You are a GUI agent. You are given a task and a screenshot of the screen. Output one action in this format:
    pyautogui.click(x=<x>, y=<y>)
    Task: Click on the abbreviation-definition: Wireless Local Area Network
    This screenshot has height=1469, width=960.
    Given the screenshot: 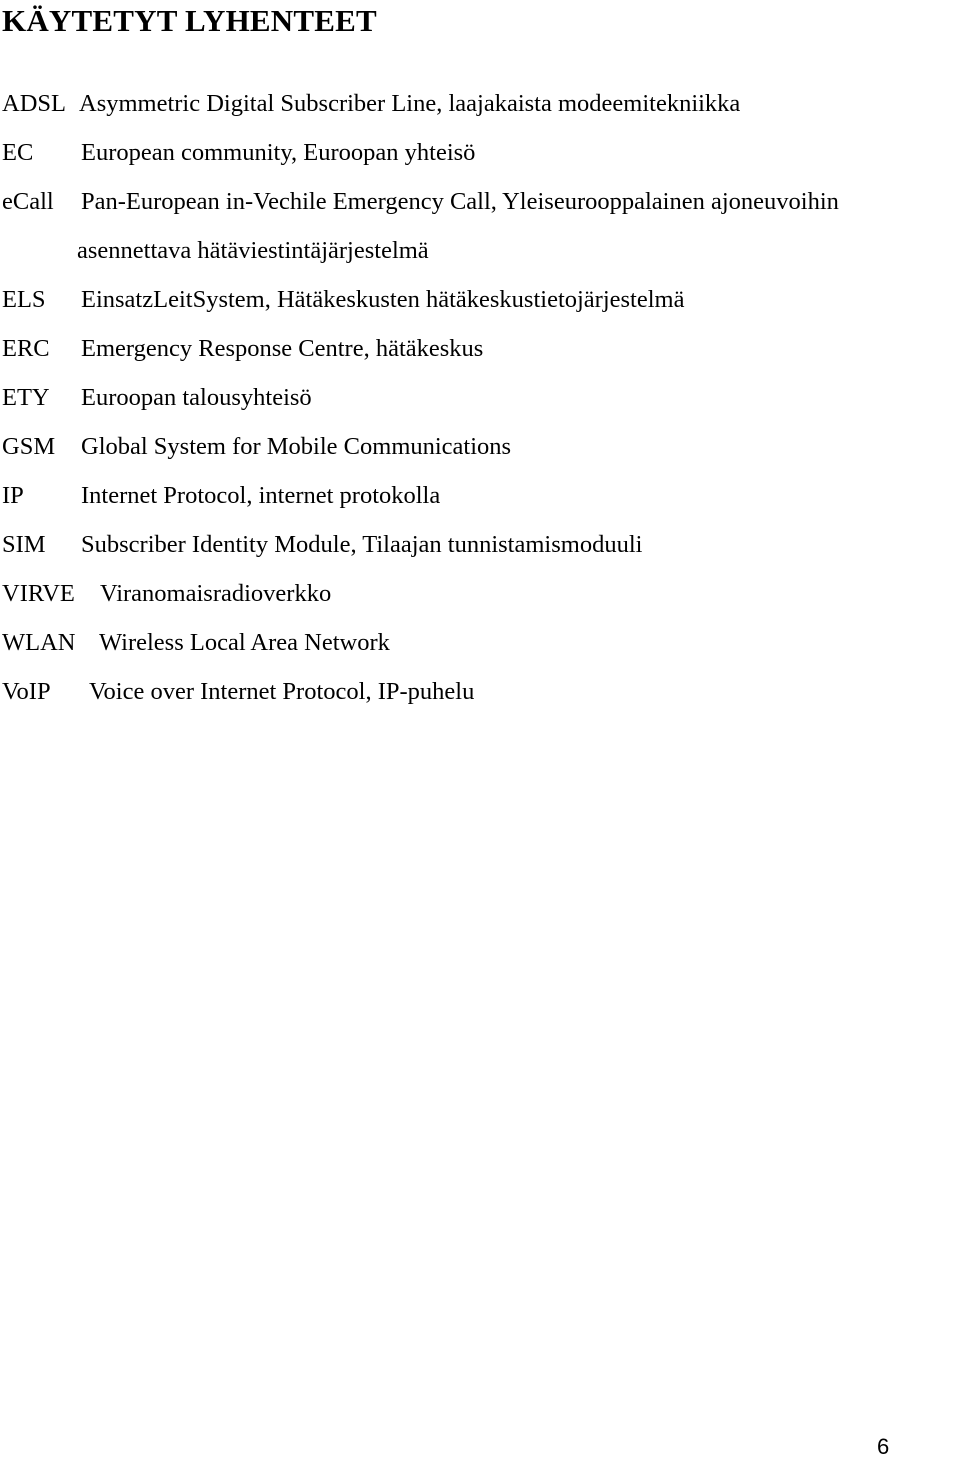 What is the action you would take?
    pyautogui.click(x=244, y=642)
    